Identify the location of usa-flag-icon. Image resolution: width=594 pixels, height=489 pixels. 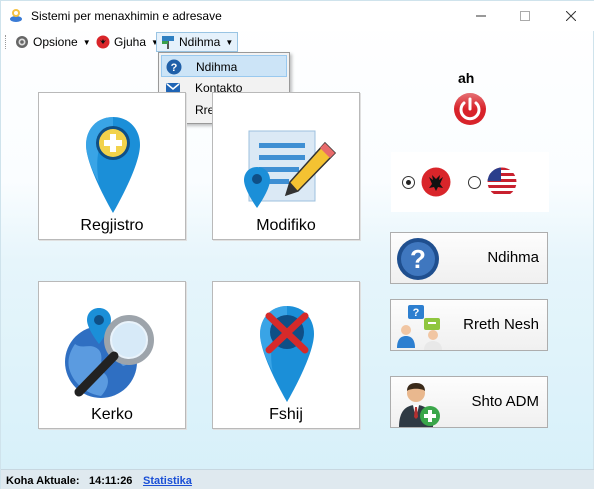
(502, 182).